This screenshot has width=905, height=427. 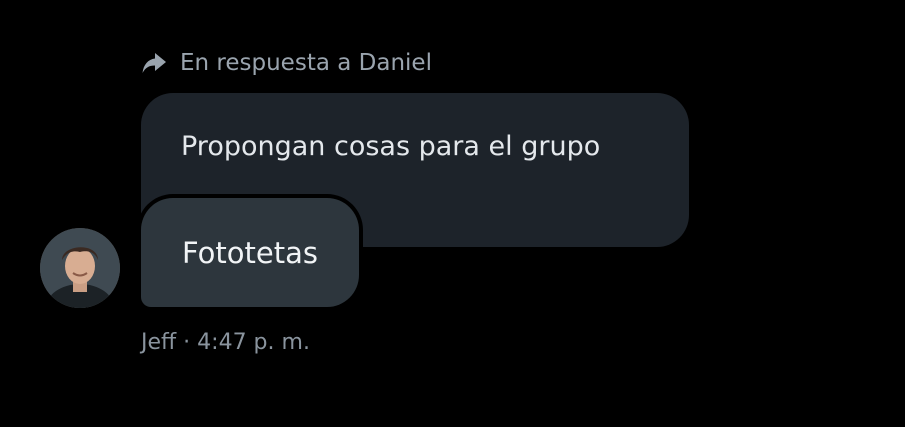 I want to click on reply-context: En respuesta a Daniel, so click(x=286, y=63).